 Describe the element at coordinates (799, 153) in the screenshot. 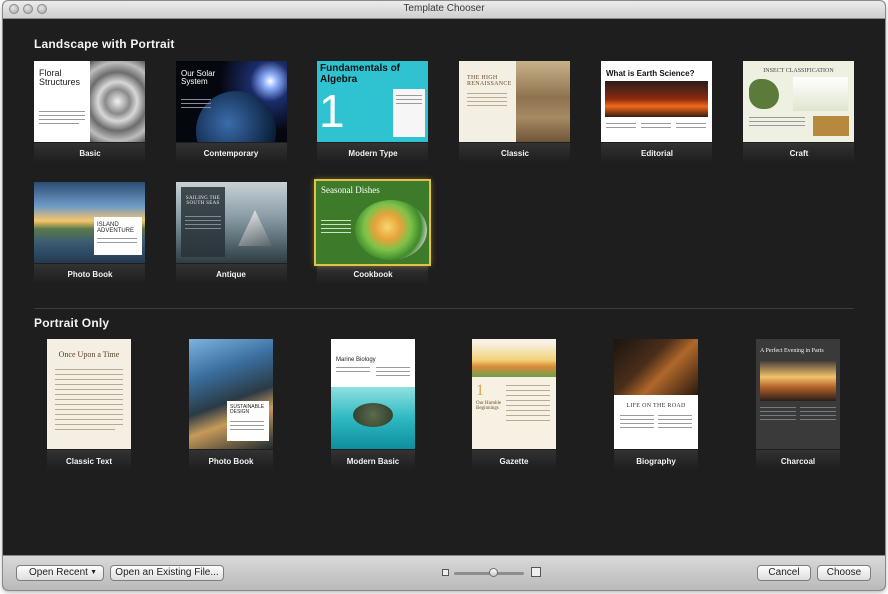

I see `template-label-craft: Craft` at that location.